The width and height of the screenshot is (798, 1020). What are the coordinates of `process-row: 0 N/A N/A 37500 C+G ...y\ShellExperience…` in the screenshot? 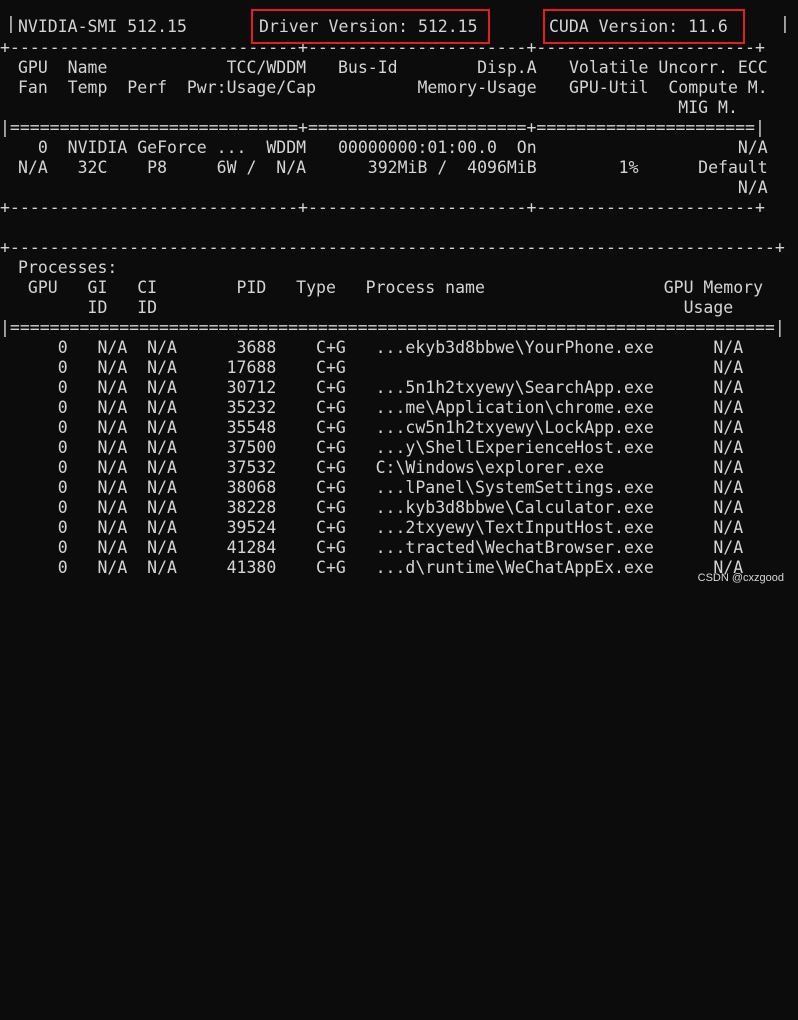 It's located at (381, 447).